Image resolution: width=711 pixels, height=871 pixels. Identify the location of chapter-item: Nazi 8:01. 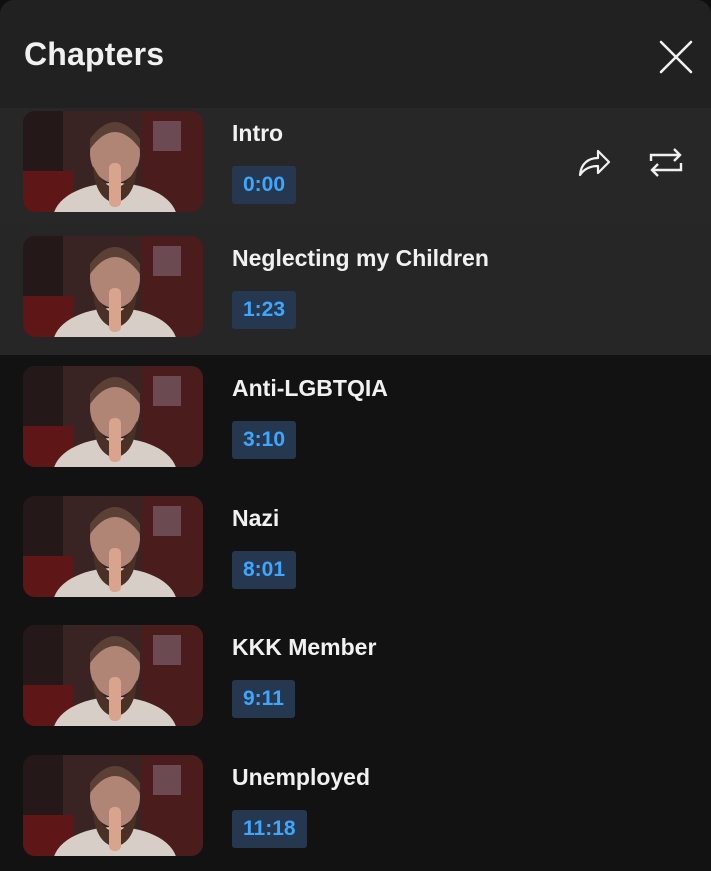
(355, 550).